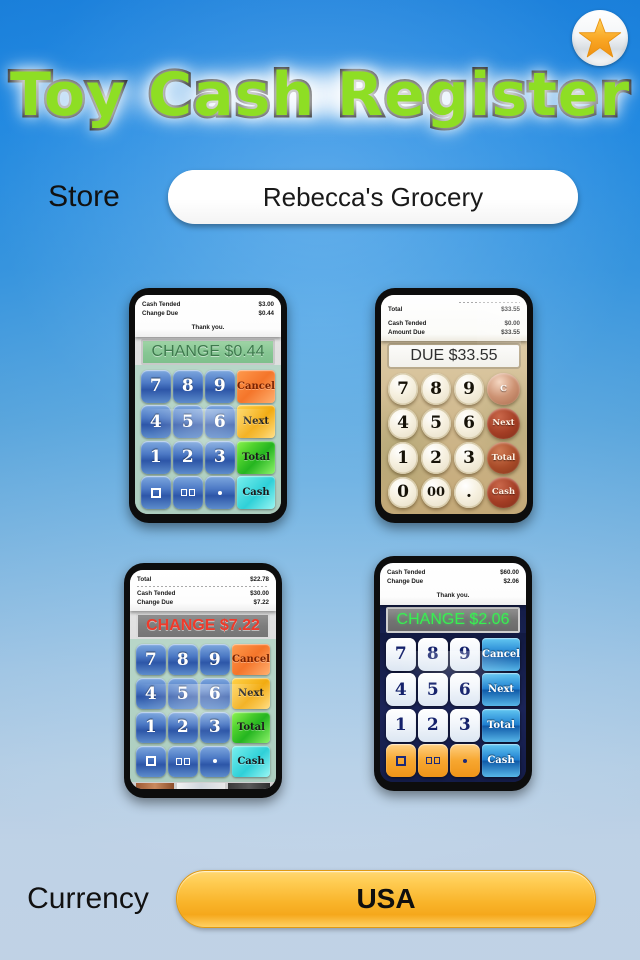 The height and width of the screenshot is (960, 640). I want to click on store-input: Rebecca's Grocery, so click(373, 197).